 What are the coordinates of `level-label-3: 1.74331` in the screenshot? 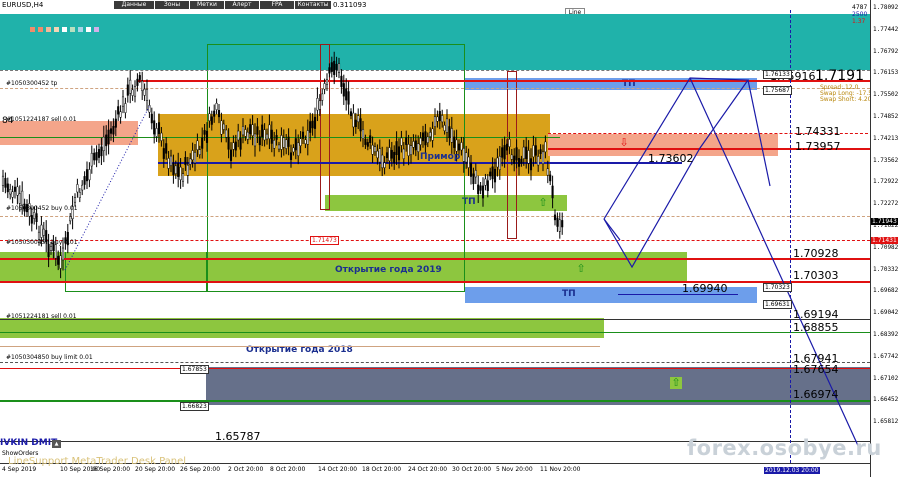 It's located at (818, 131).